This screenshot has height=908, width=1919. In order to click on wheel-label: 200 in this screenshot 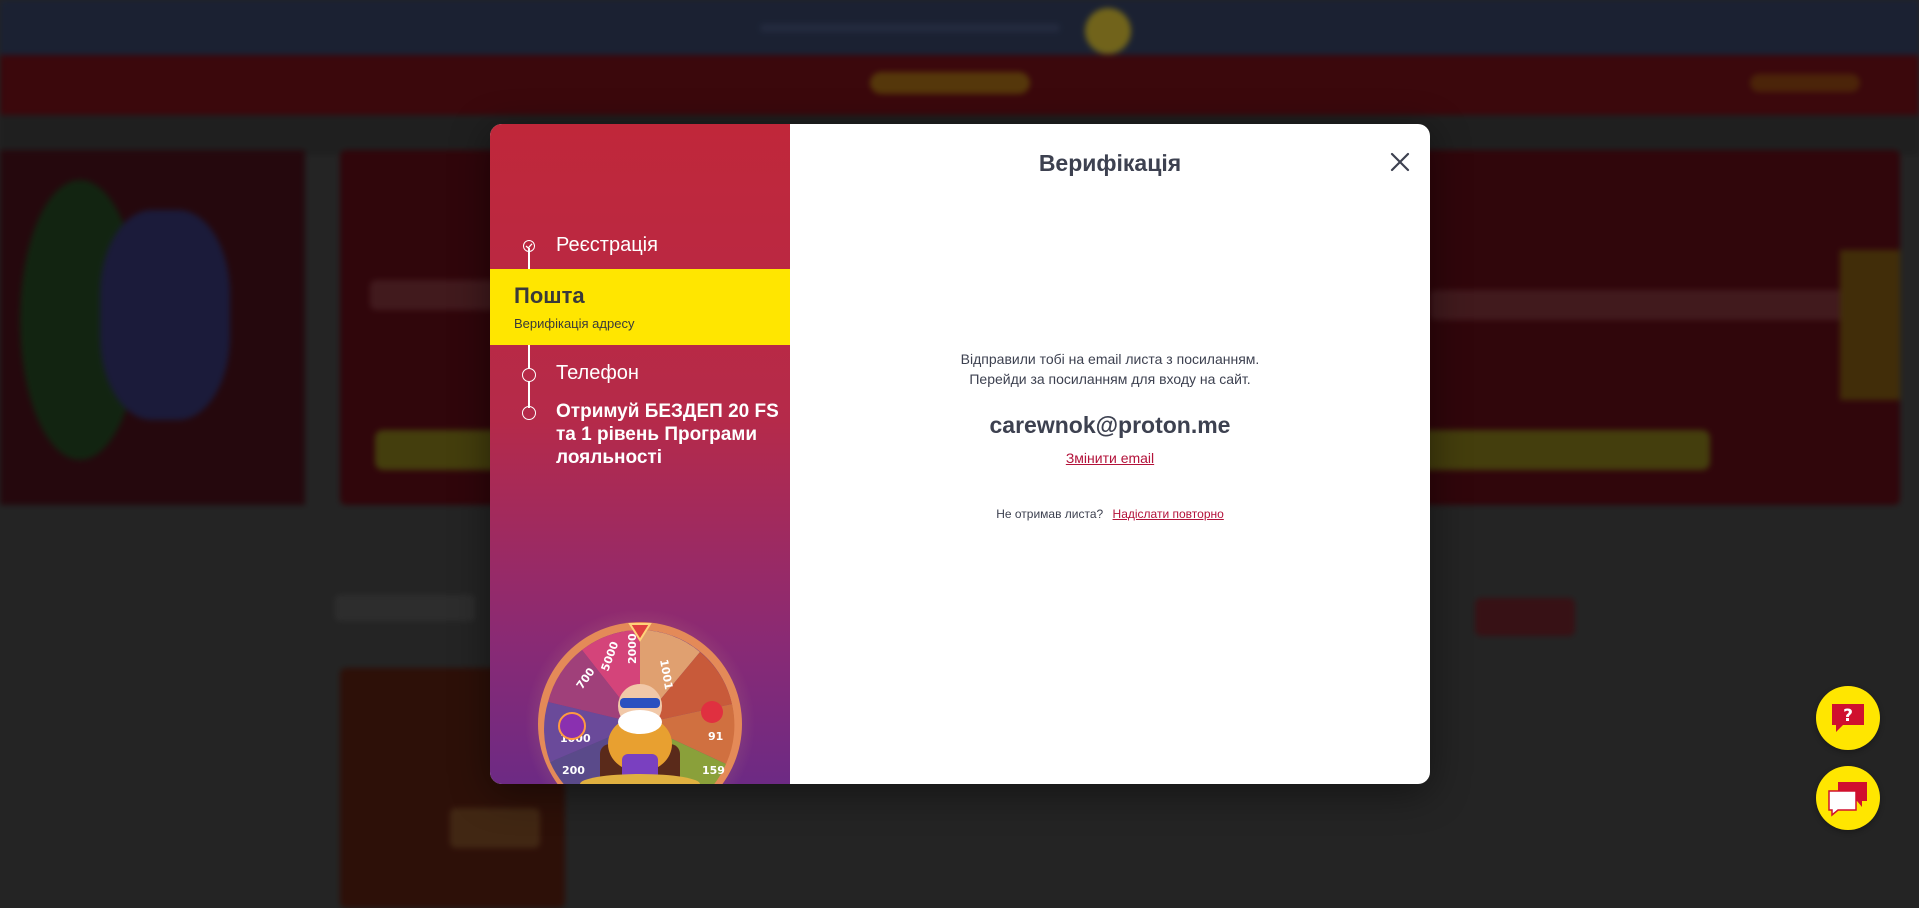, I will do `click(573, 770)`.